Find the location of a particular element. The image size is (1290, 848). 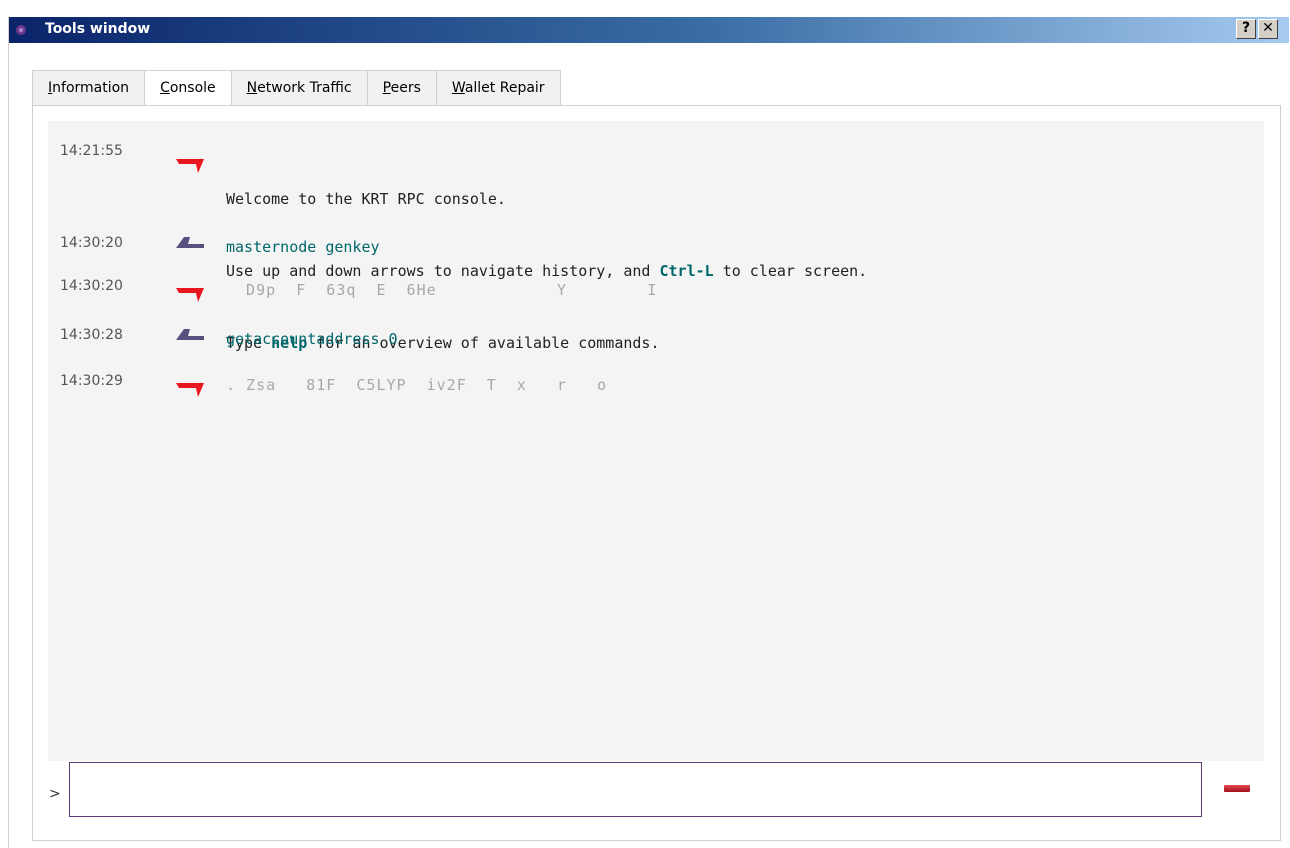

window-title: Tools window is located at coordinates (98, 29).